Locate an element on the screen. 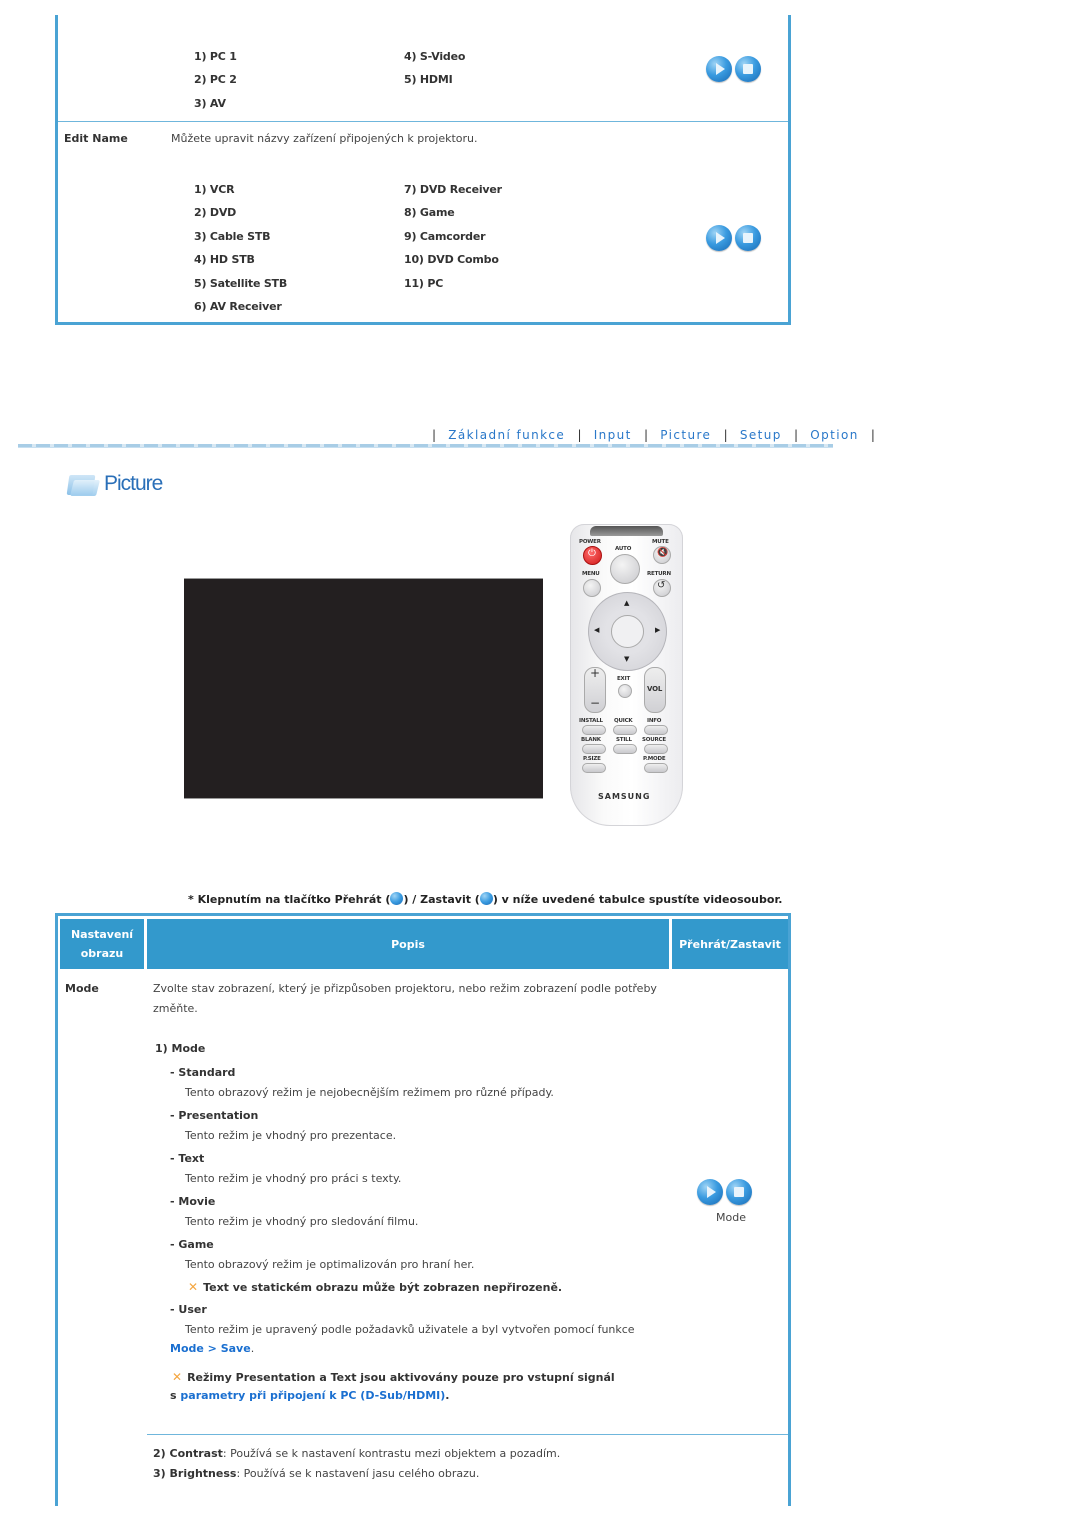 Image resolution: width=1080 pixels, height=1527 pixels. mode-heading: 1) Mode is located at coordinates (180, 1048).